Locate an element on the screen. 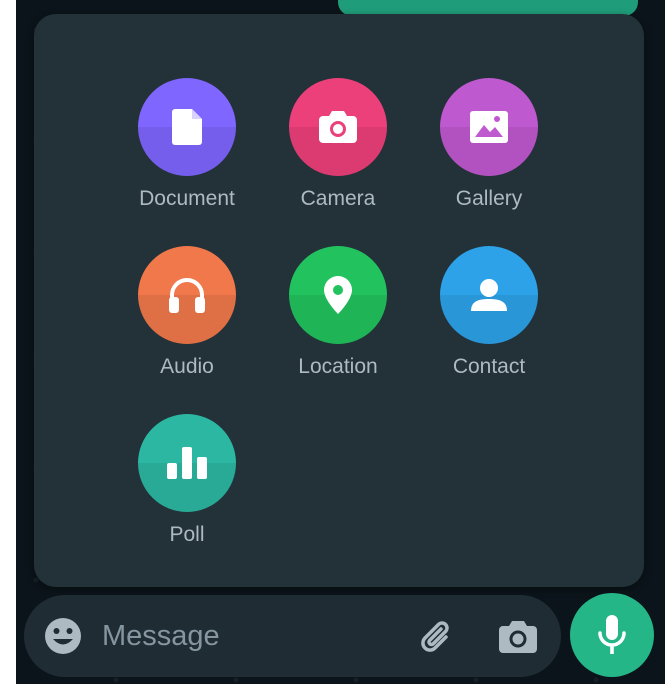  gallery-icon is located at coordinates (489, 127).